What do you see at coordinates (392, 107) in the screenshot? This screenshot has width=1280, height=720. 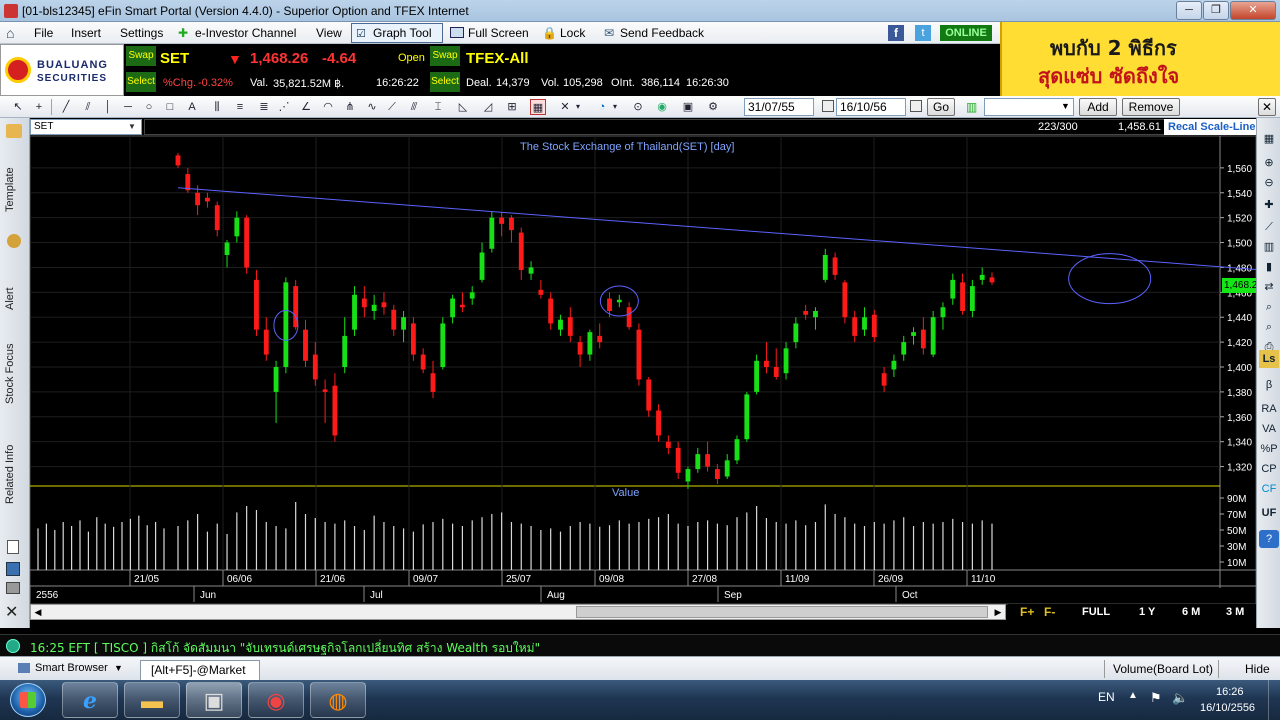 I see `regression-tool-icon: ⟋` at bounding box center [392, 107].